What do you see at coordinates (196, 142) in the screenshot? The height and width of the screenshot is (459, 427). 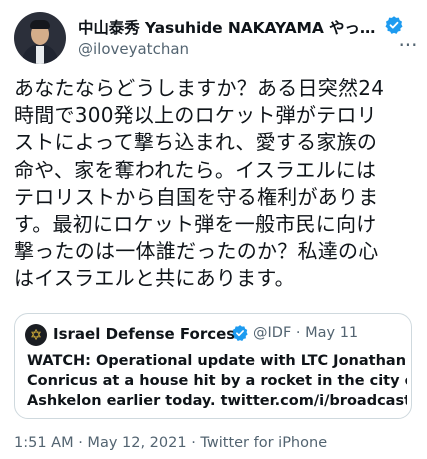 I see `tweet-line: ストによって撃ち込まれ、愛する家族の` at bounding box center [196, 142].